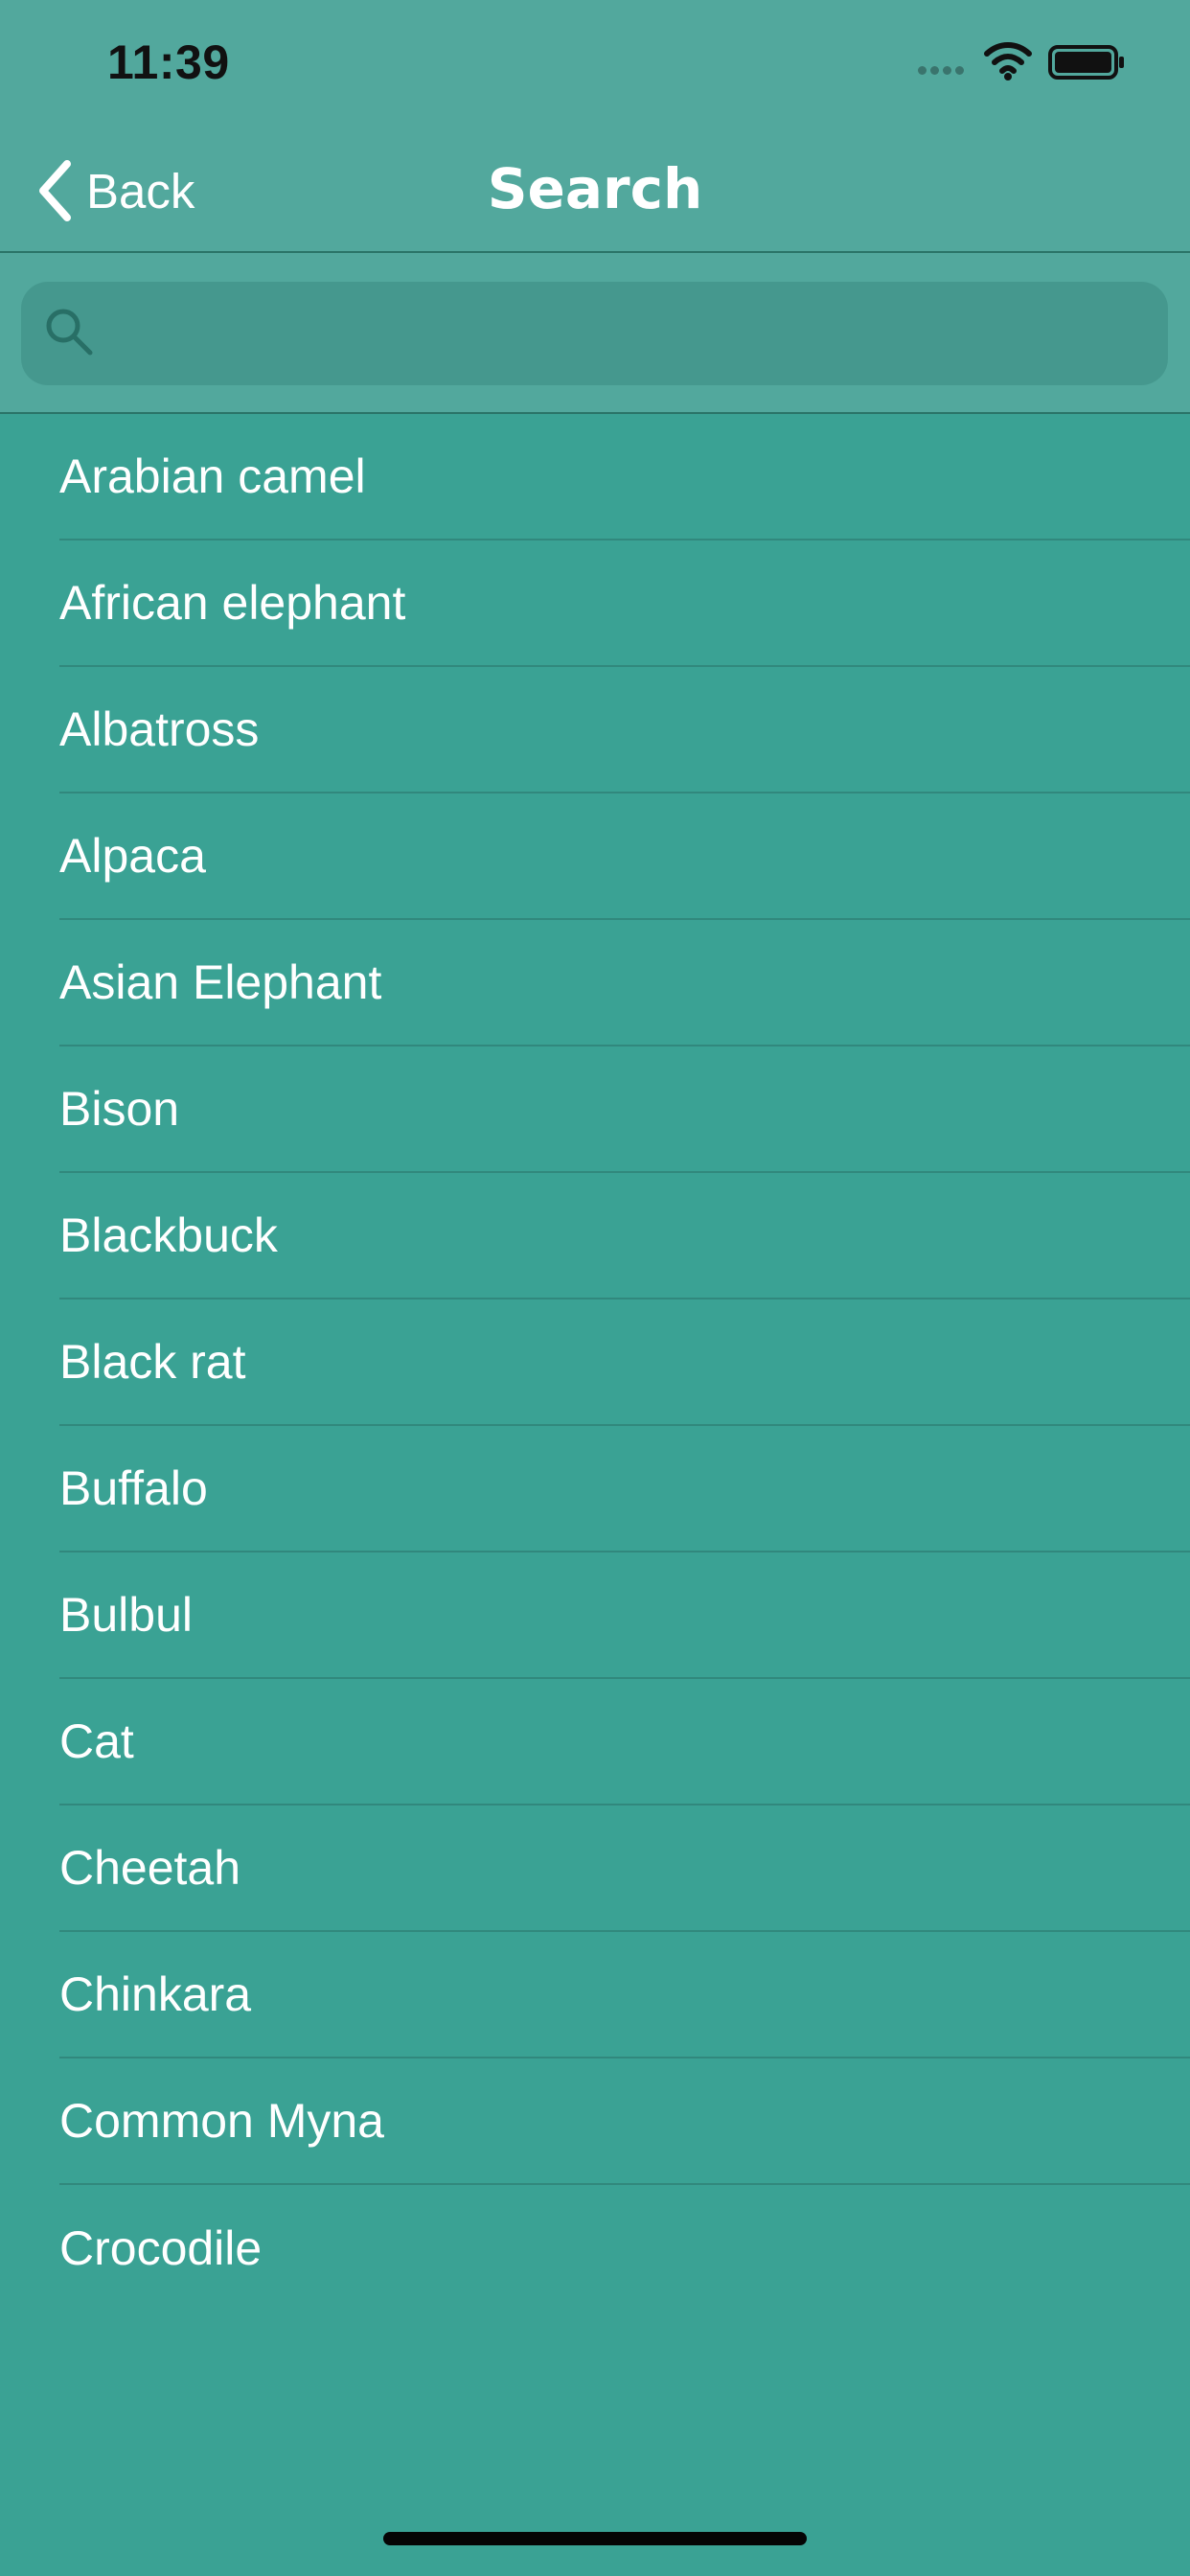 The height and width of the screenshot is (2576, 1190). I want to click on list-item: Arabian camel, so click(624, 477).